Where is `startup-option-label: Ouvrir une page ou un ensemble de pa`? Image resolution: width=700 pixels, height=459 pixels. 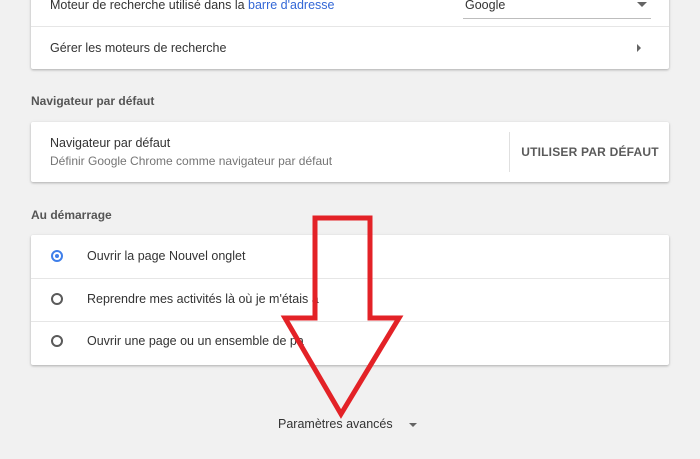 startup-option-label: Ouvrir une page ou un ensemble de pa is located at coordinates (195, 341).